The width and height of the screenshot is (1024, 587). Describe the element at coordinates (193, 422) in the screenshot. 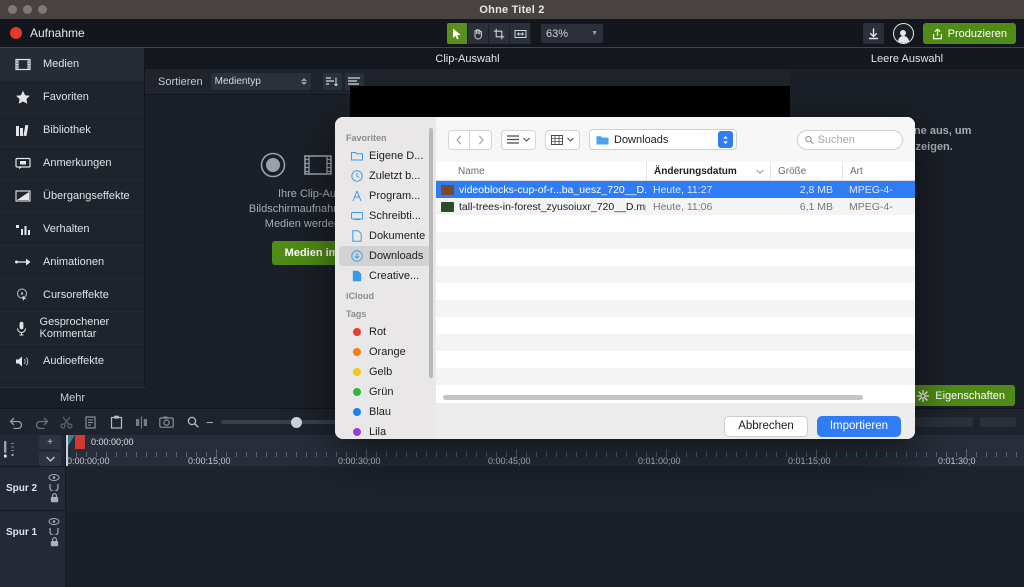

I see `magnifier-icon` at that location.